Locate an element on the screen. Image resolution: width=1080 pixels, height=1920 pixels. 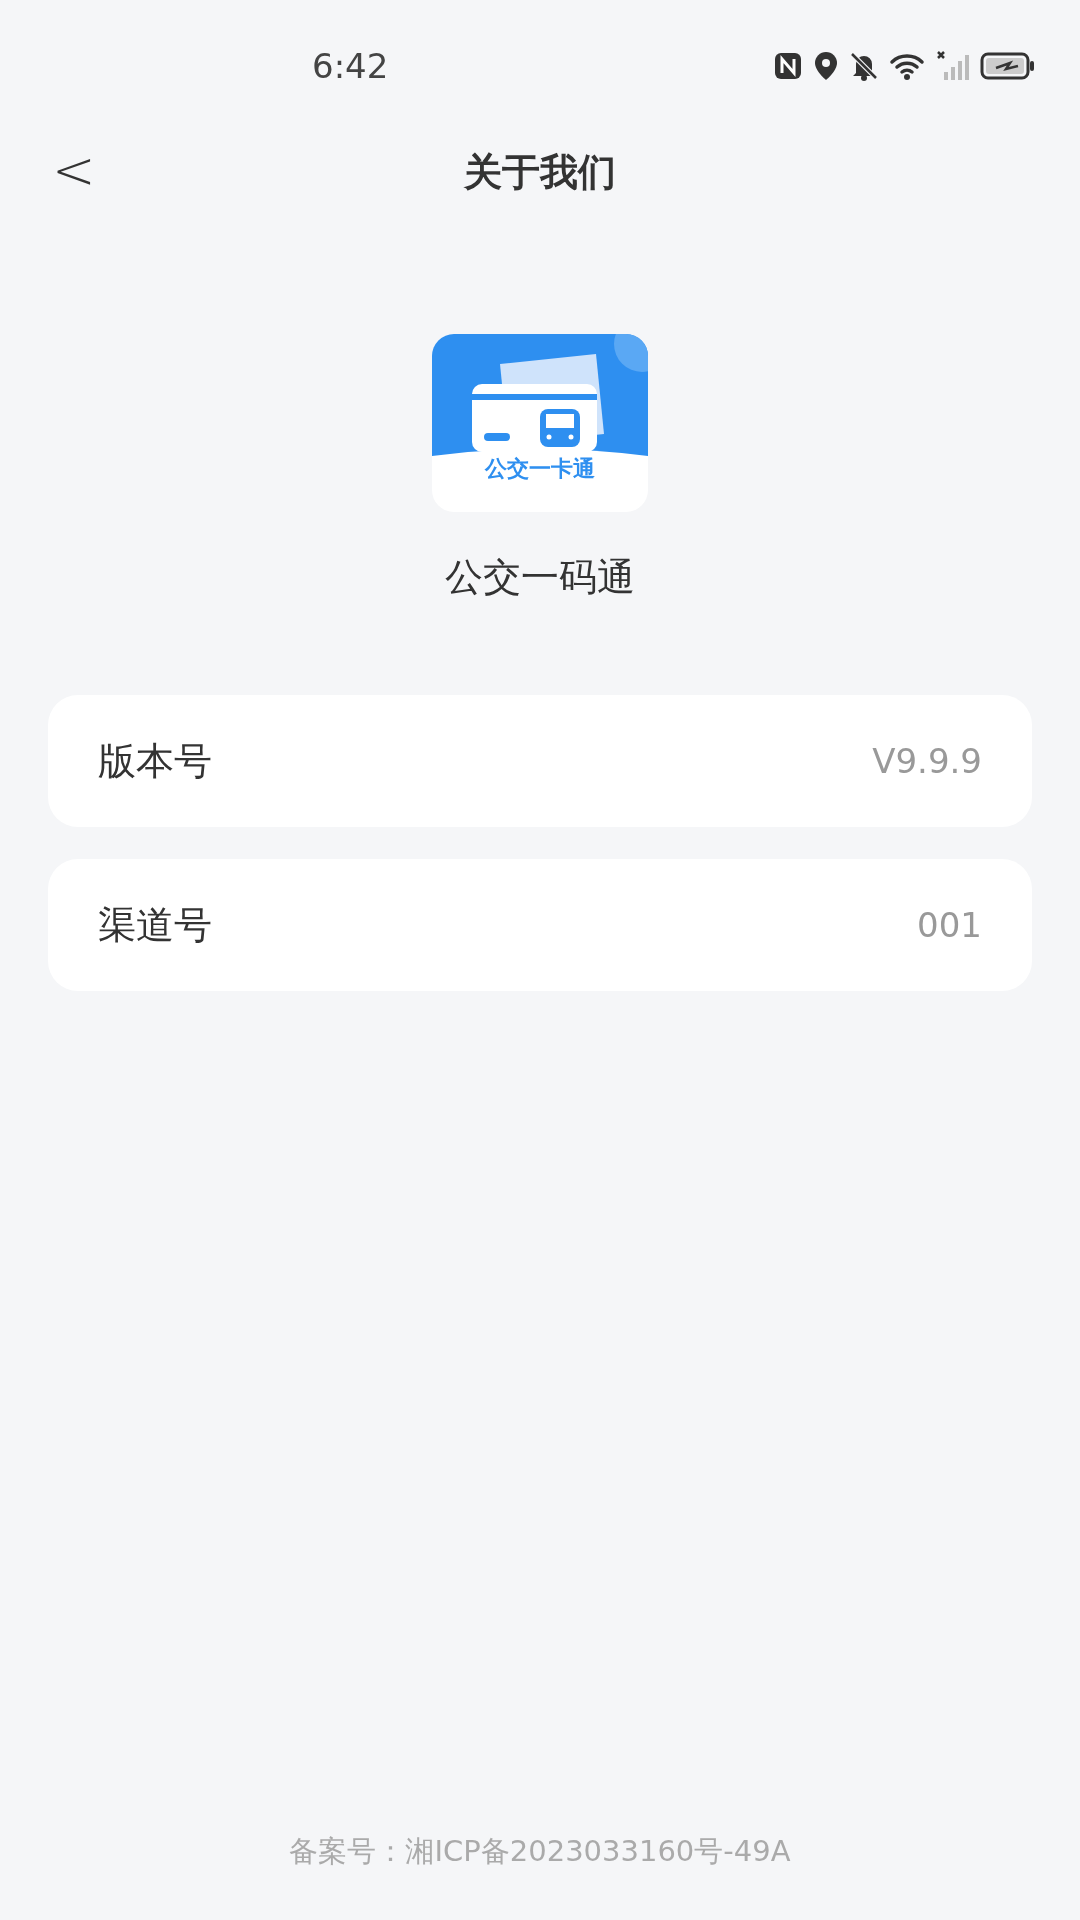
page-title: 关于我们 is located at coordinates (540, 172).